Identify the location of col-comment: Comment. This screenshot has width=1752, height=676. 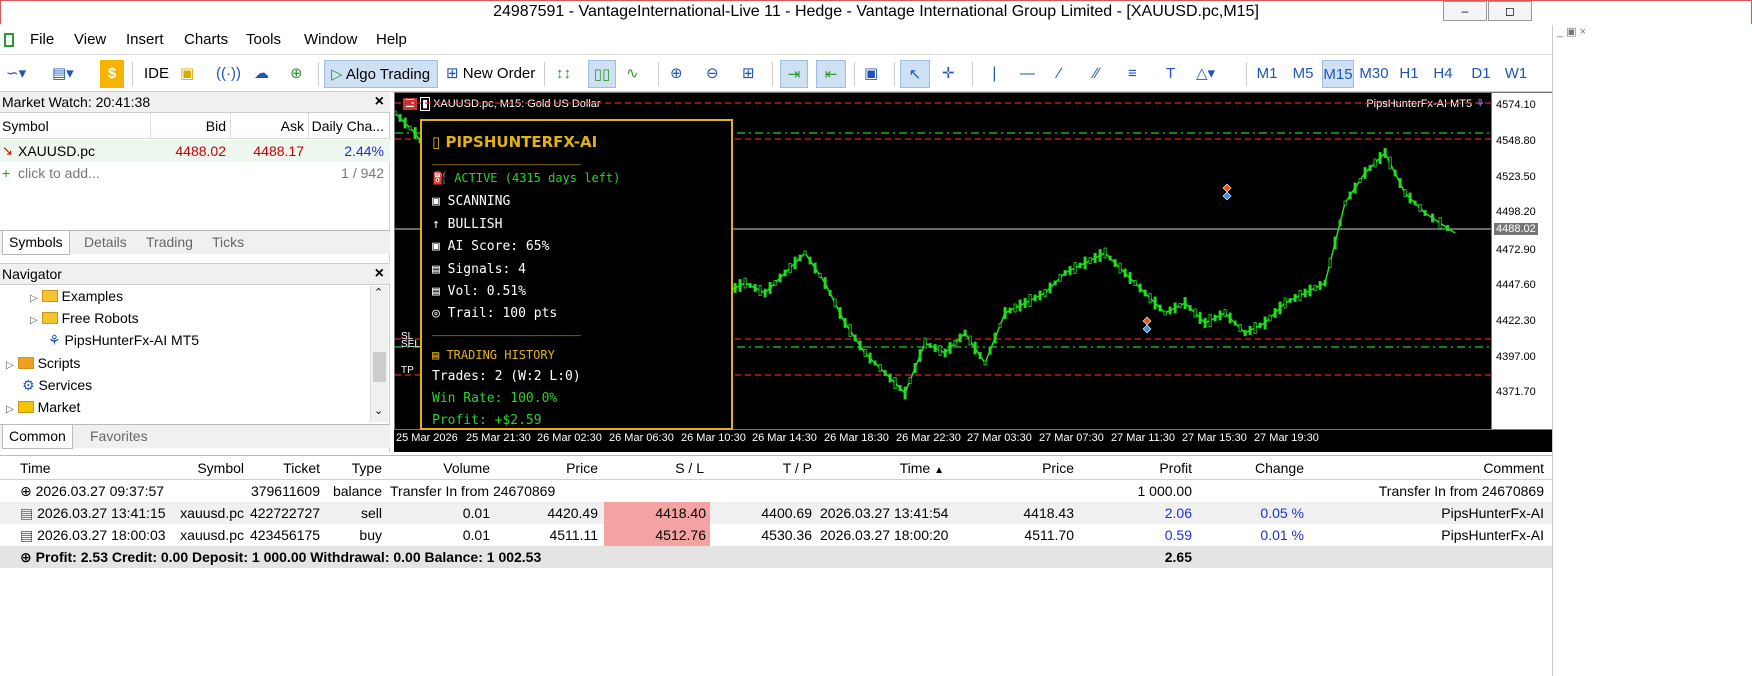
(1432, 468).